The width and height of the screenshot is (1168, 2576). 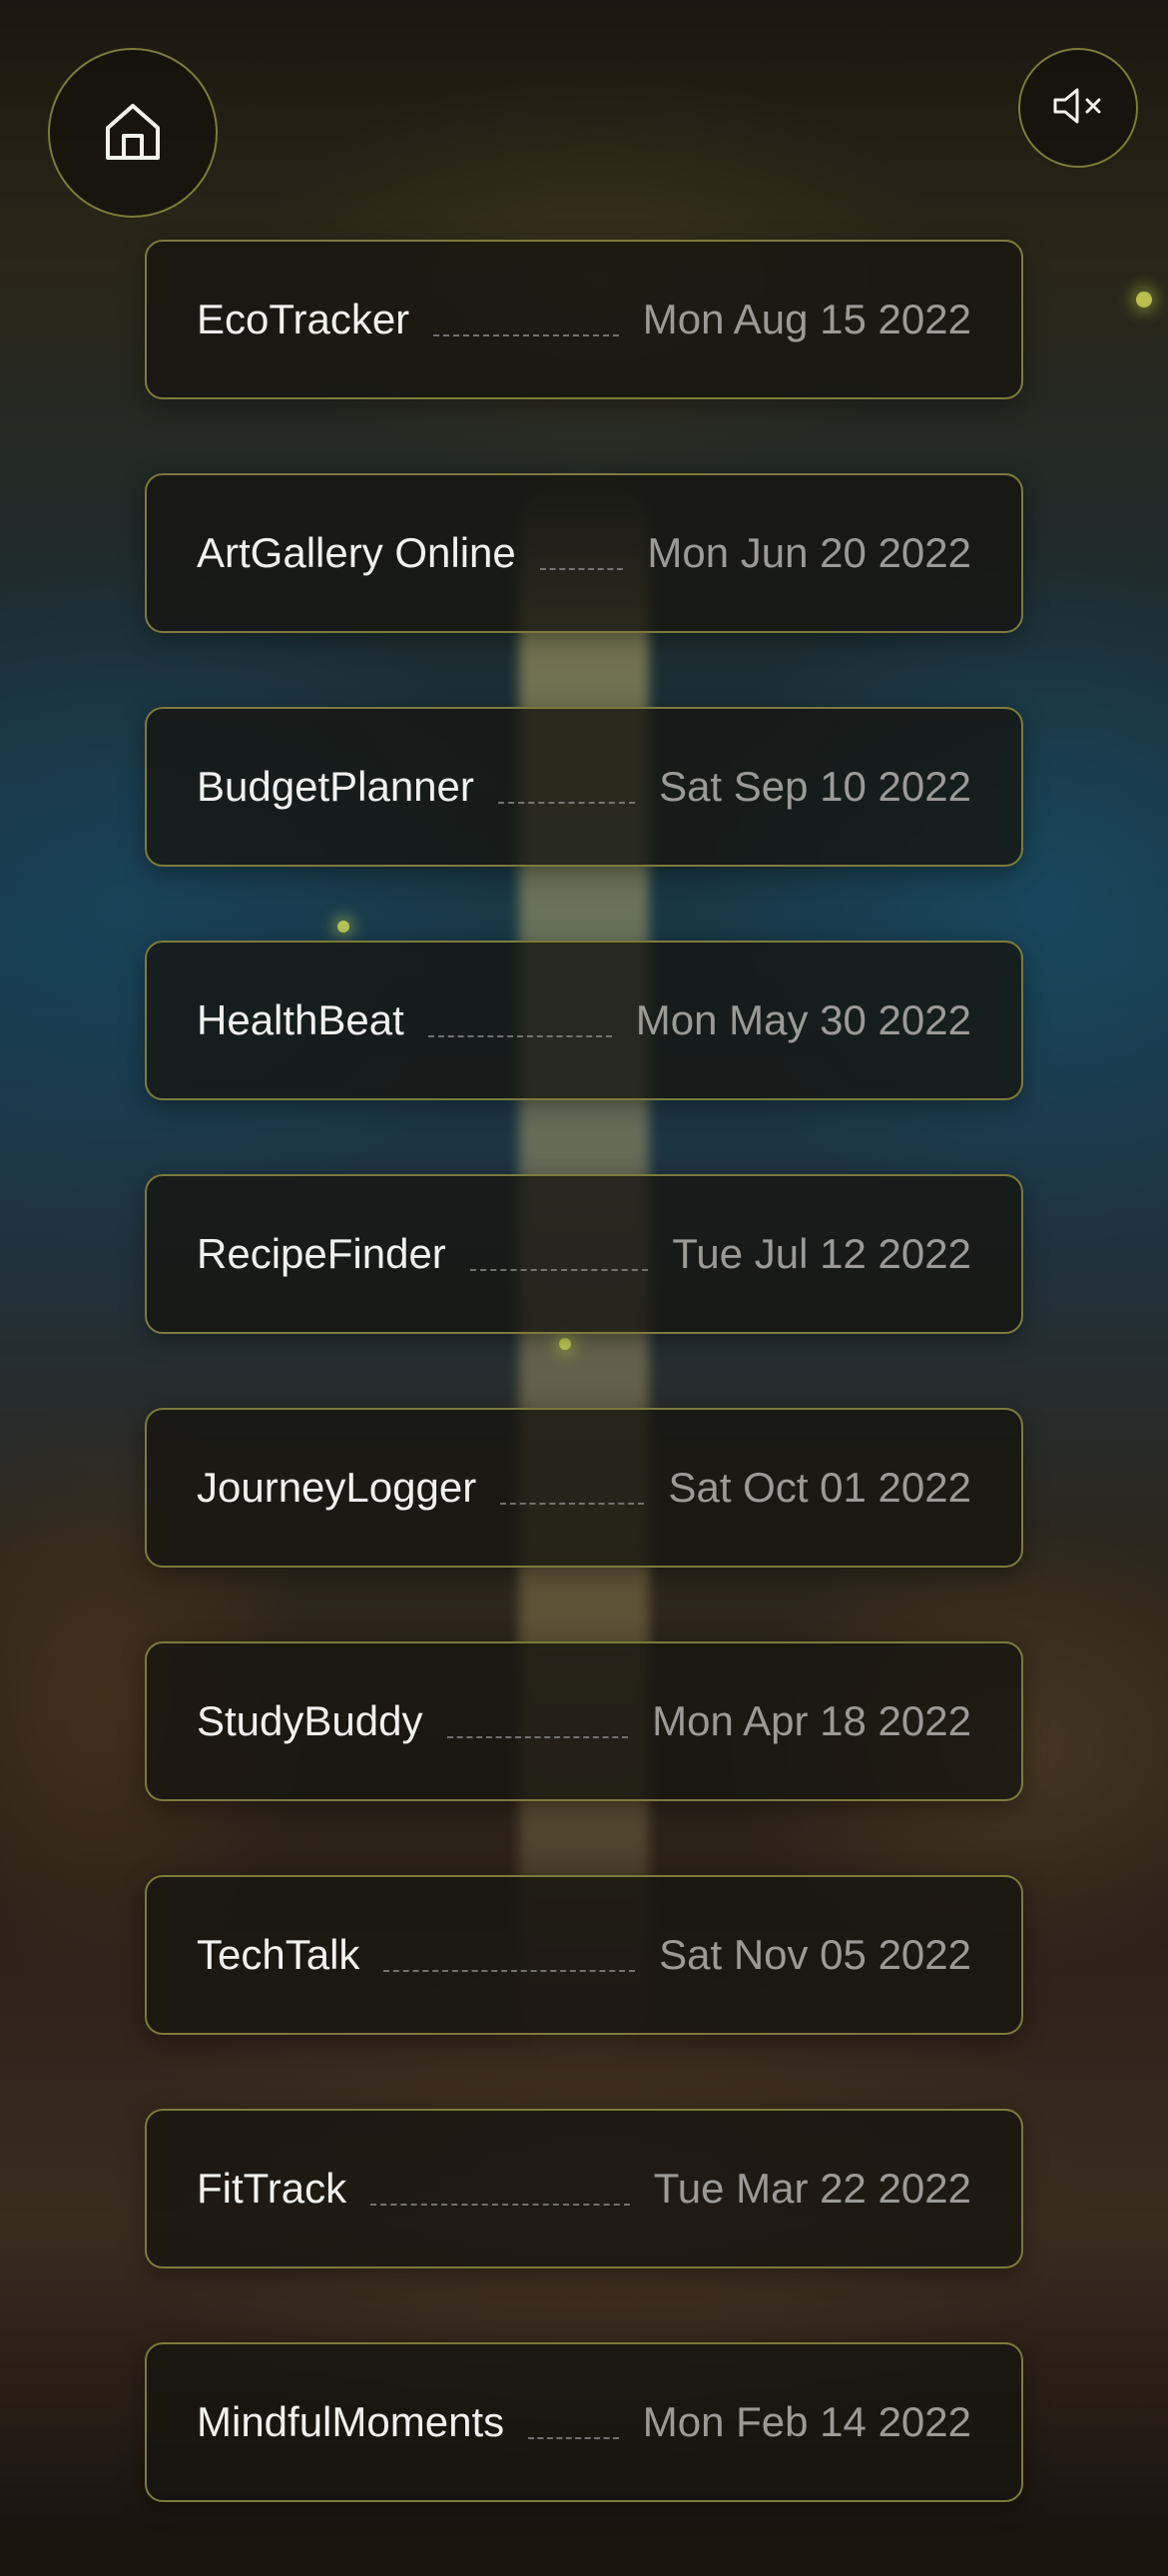 What do you see at coordinates (584, 553) in the screenshot?
I see `project-card-artgallery-online: ArtGallery Online Mon Jun 20 2022` at bounding box center [584, 553].